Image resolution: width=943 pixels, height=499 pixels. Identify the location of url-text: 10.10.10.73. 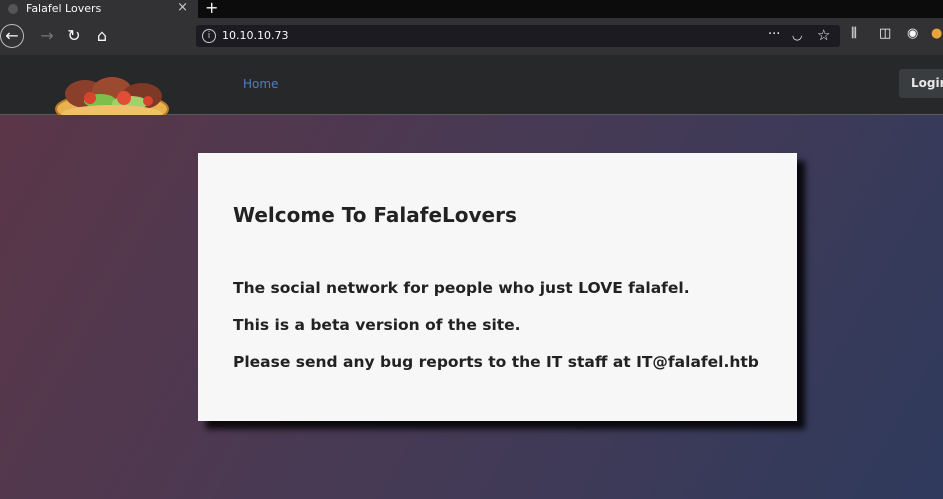
(255, 35).